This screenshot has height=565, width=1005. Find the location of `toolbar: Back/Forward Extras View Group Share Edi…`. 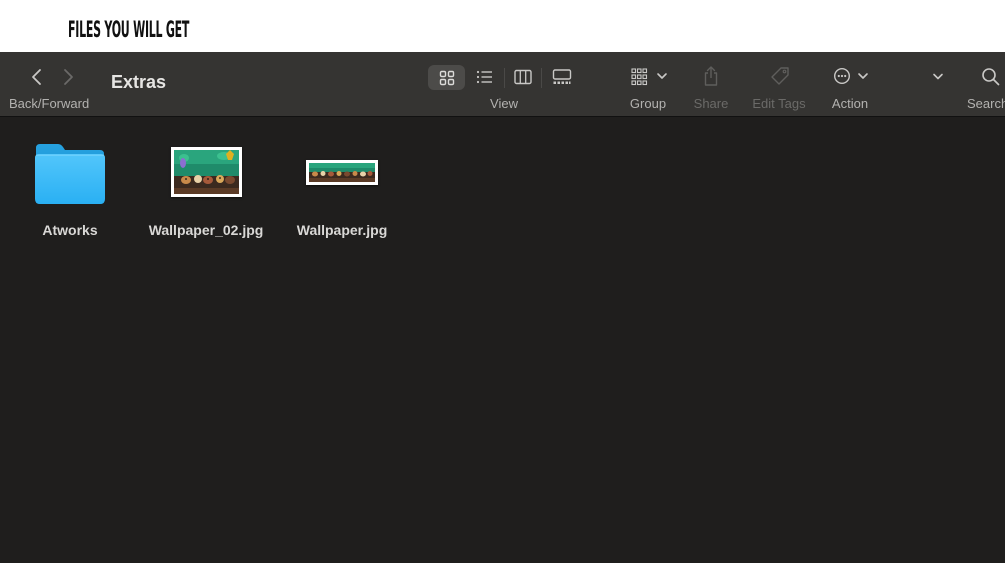

toolbar: Back/Forward Extras View Group Share Edi… is located at coordinates (502, 84).